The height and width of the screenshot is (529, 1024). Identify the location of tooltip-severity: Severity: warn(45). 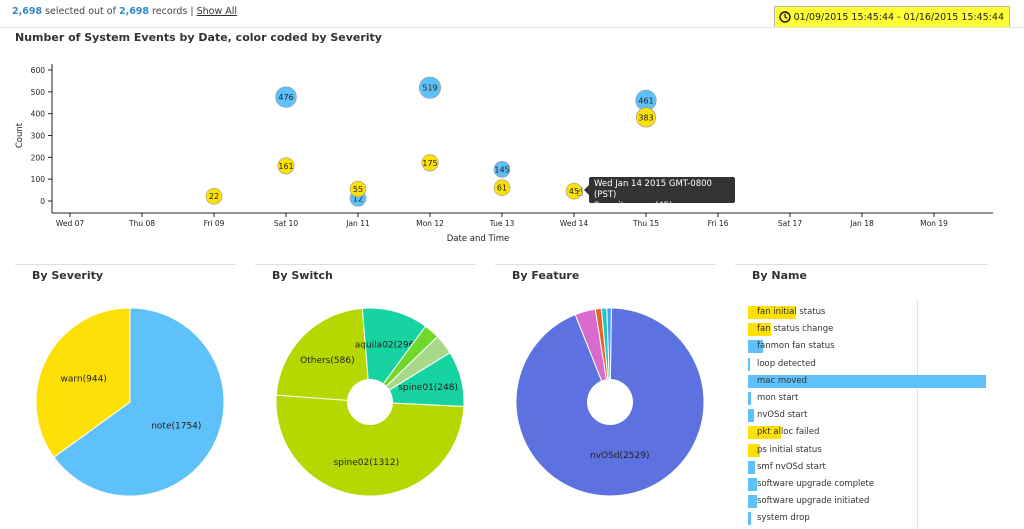
(633, 206).